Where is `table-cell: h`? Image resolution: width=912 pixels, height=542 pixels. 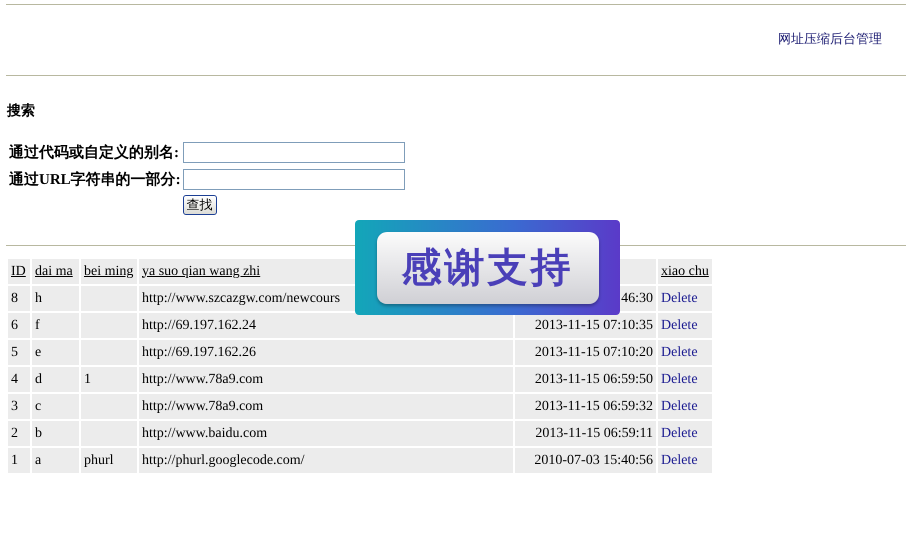
table-cell: h is located at coordinates (55, 298).